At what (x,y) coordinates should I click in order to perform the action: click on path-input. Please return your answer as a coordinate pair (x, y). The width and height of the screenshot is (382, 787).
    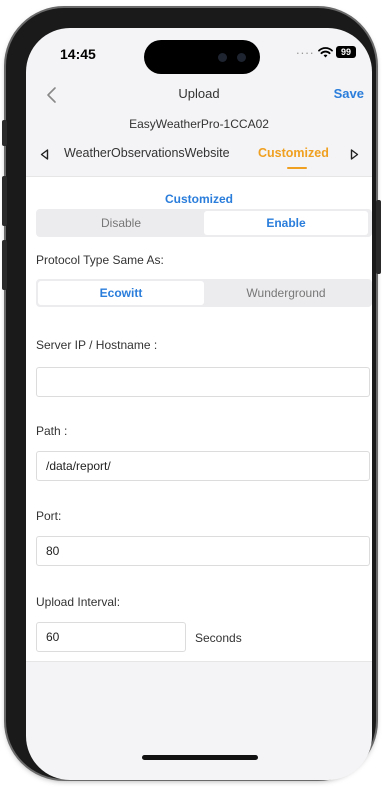
    Looking at the image, I should click on (203, 466).